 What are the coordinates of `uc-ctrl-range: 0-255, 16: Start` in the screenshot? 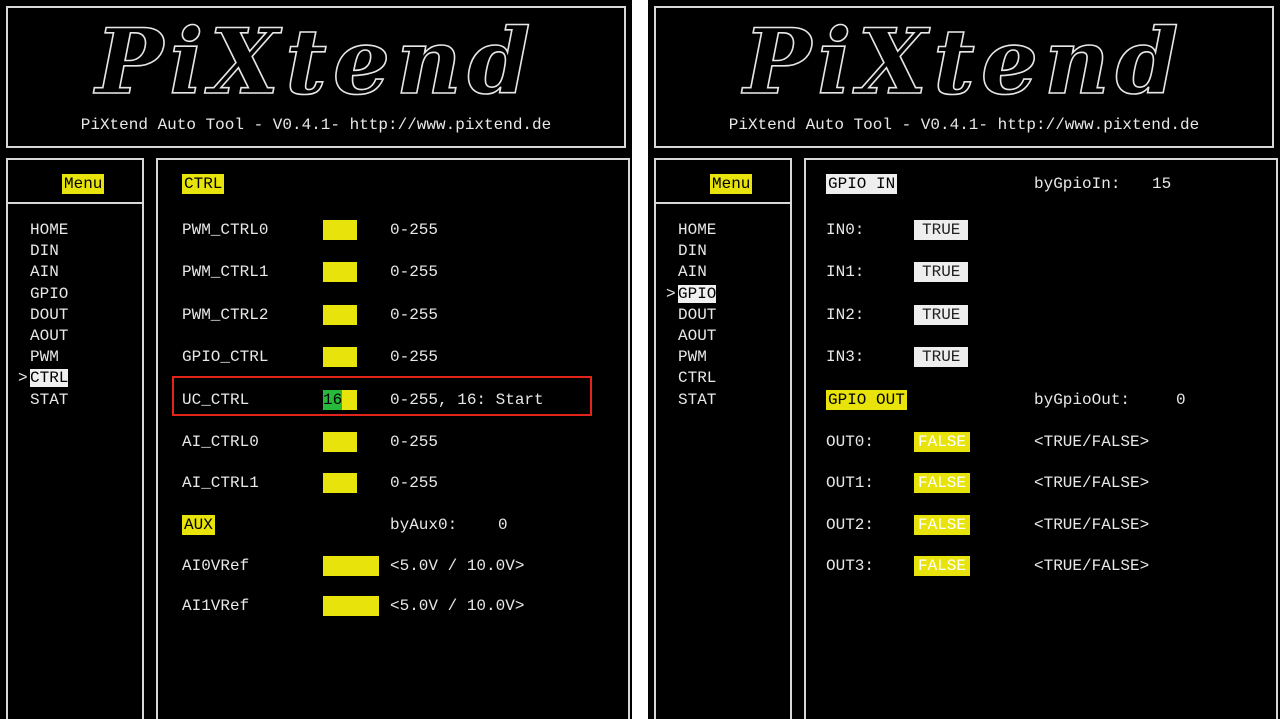 It's located at (467, 400).